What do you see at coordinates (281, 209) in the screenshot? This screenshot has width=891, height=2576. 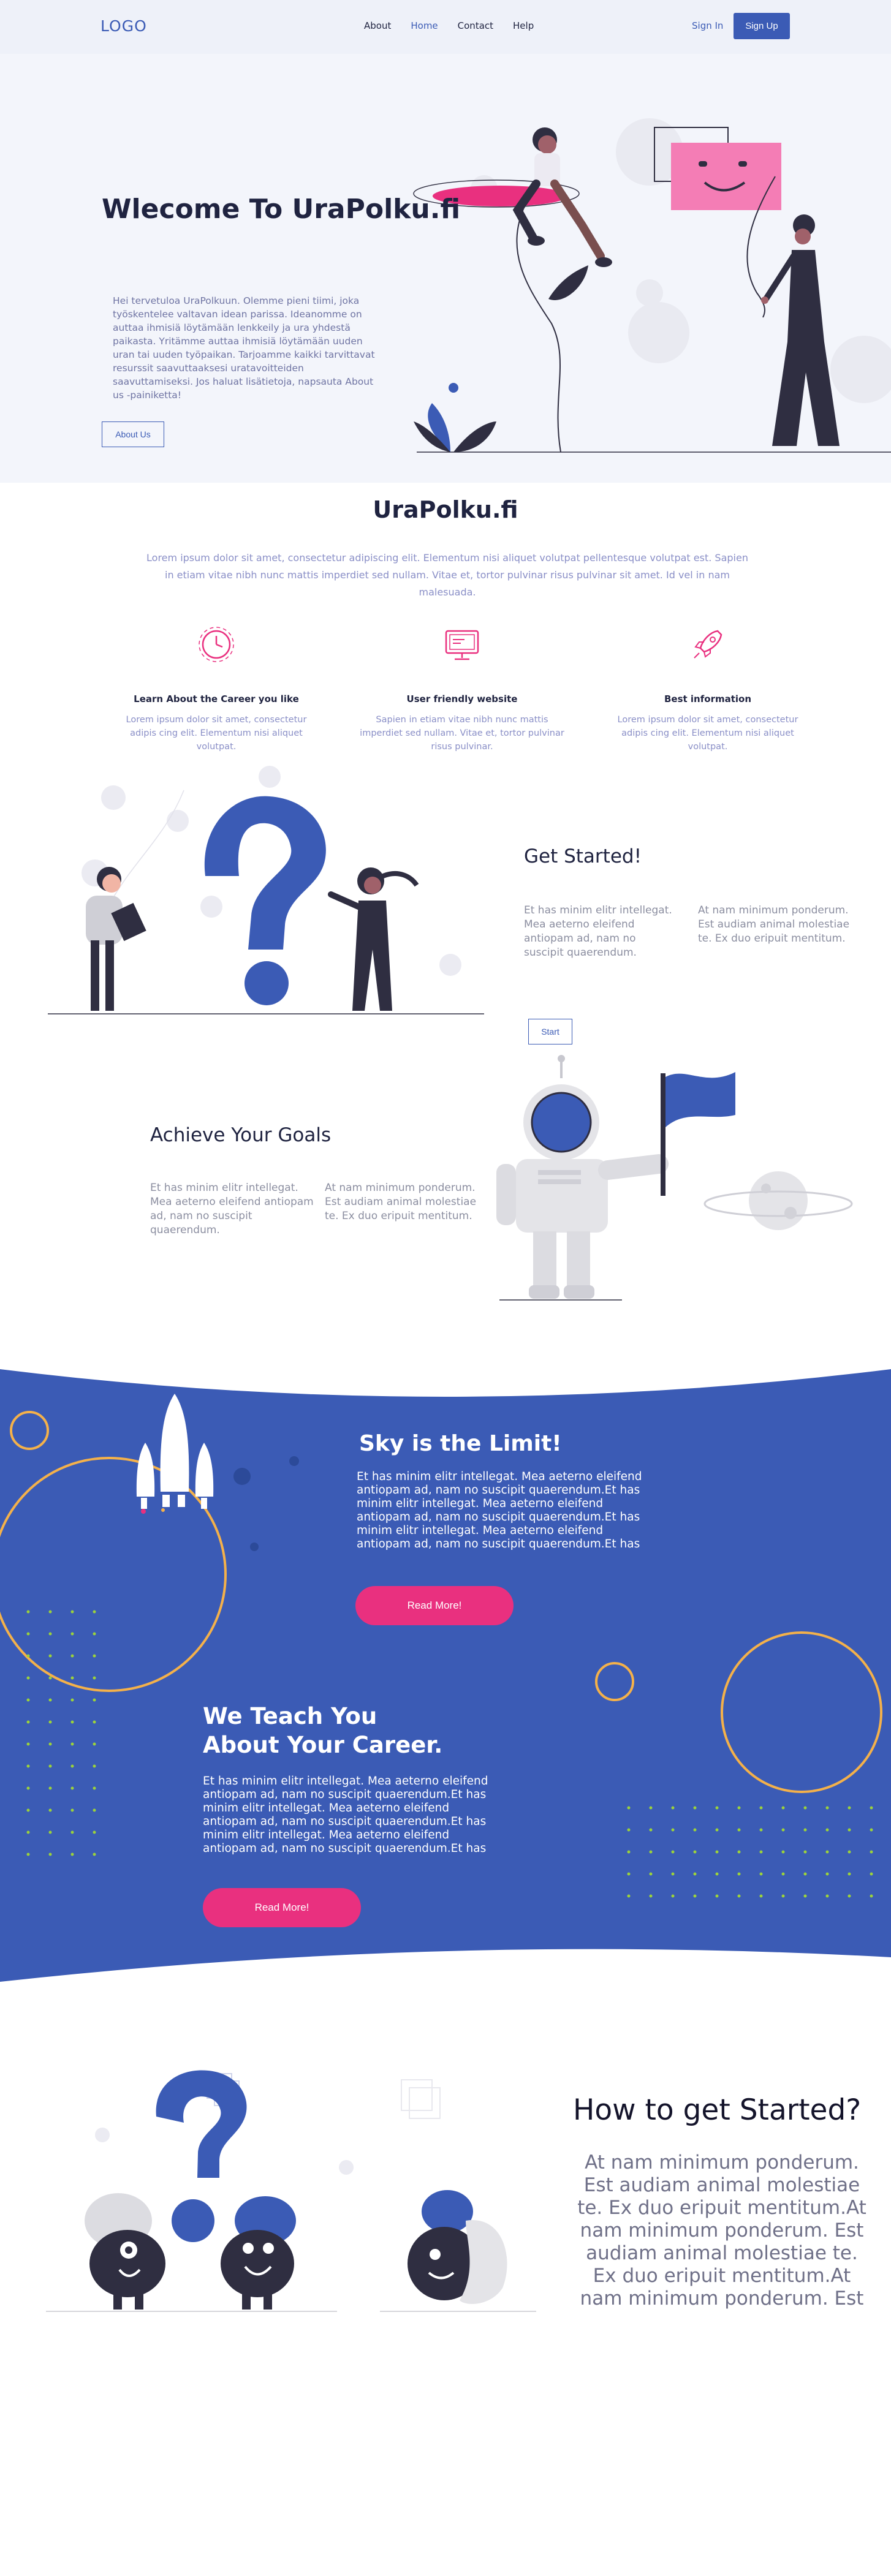 I see `hero-title: Wlecome To UraPolku.fi` at bounding box center [281, 209].